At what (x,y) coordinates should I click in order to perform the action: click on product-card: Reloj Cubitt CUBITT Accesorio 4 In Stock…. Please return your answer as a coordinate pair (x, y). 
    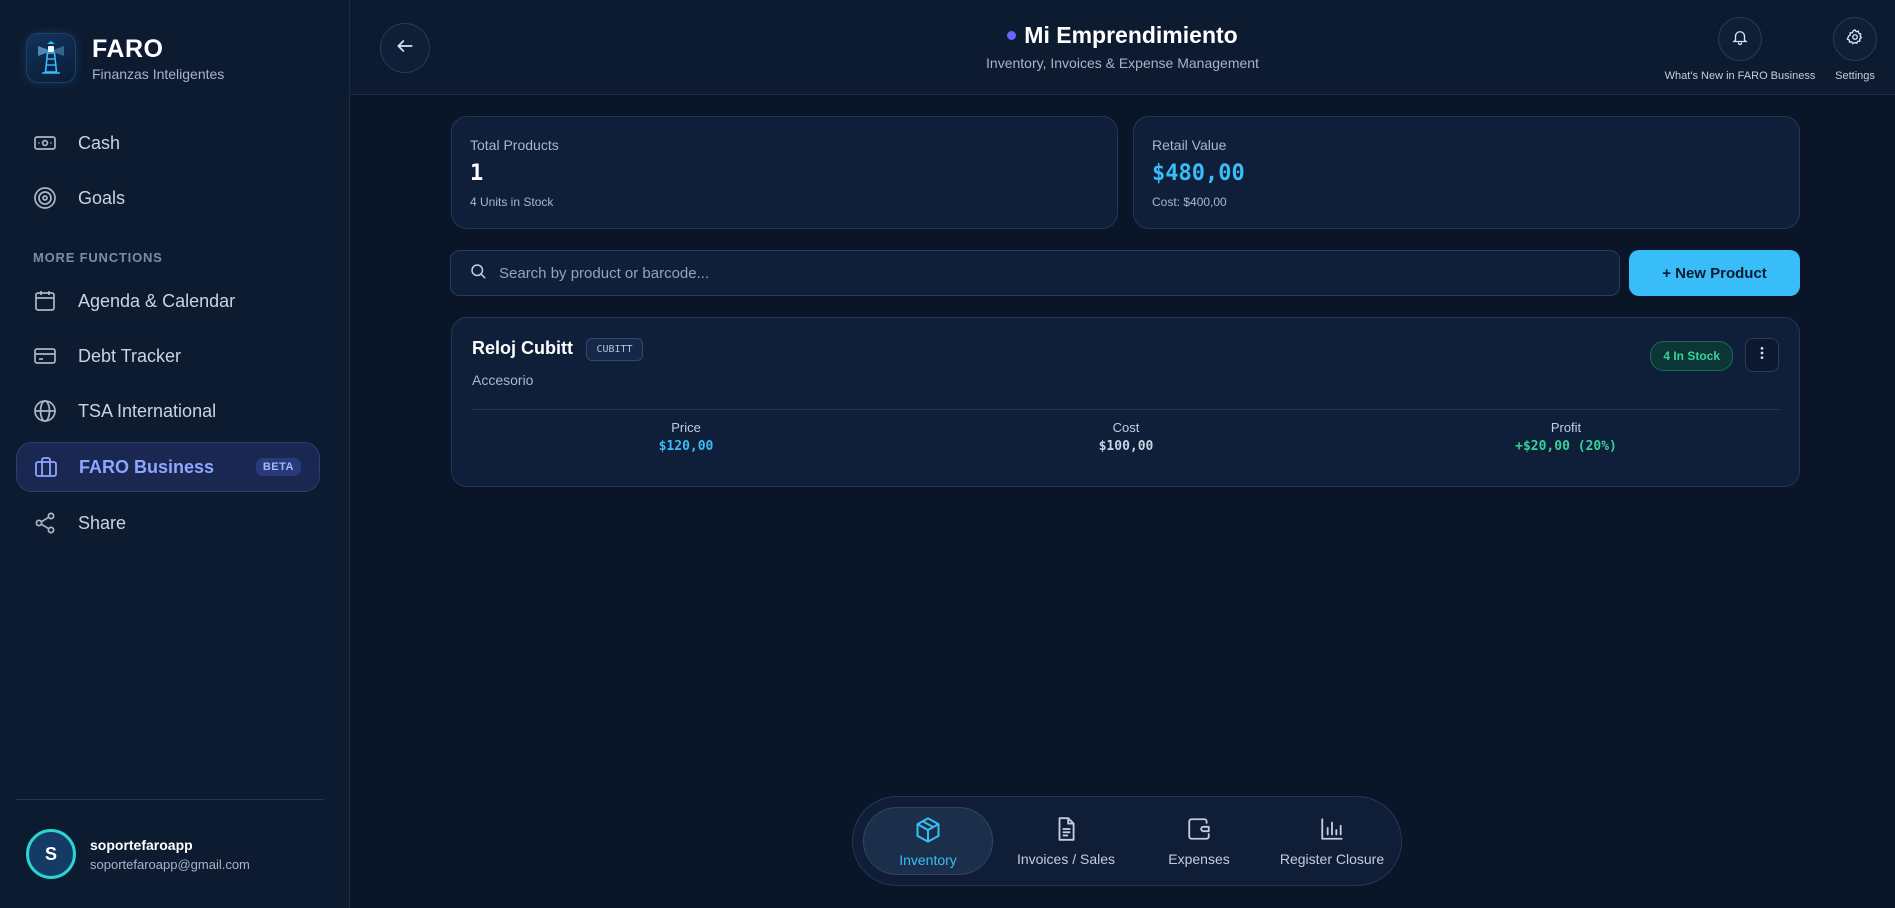
    Looking at the image, I should click on (1125, 402).